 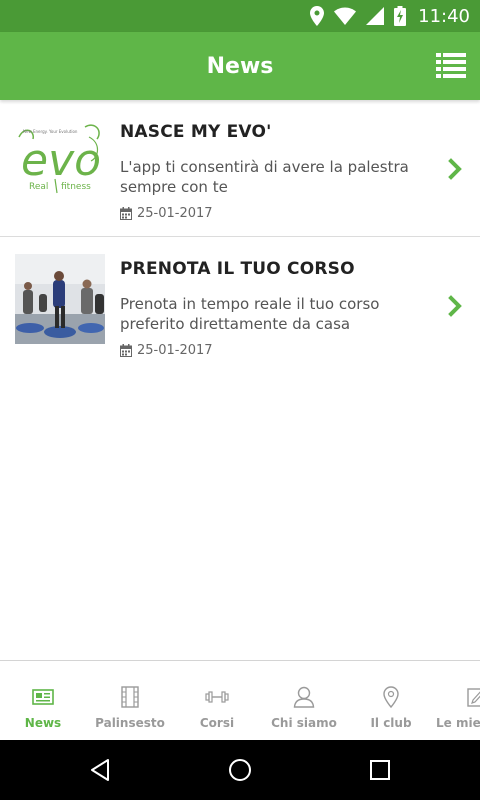 What do you see at coordinates (240, 16) in the screenshot?
I see `status-bar: 11:40` at bounding box center [240, 16].